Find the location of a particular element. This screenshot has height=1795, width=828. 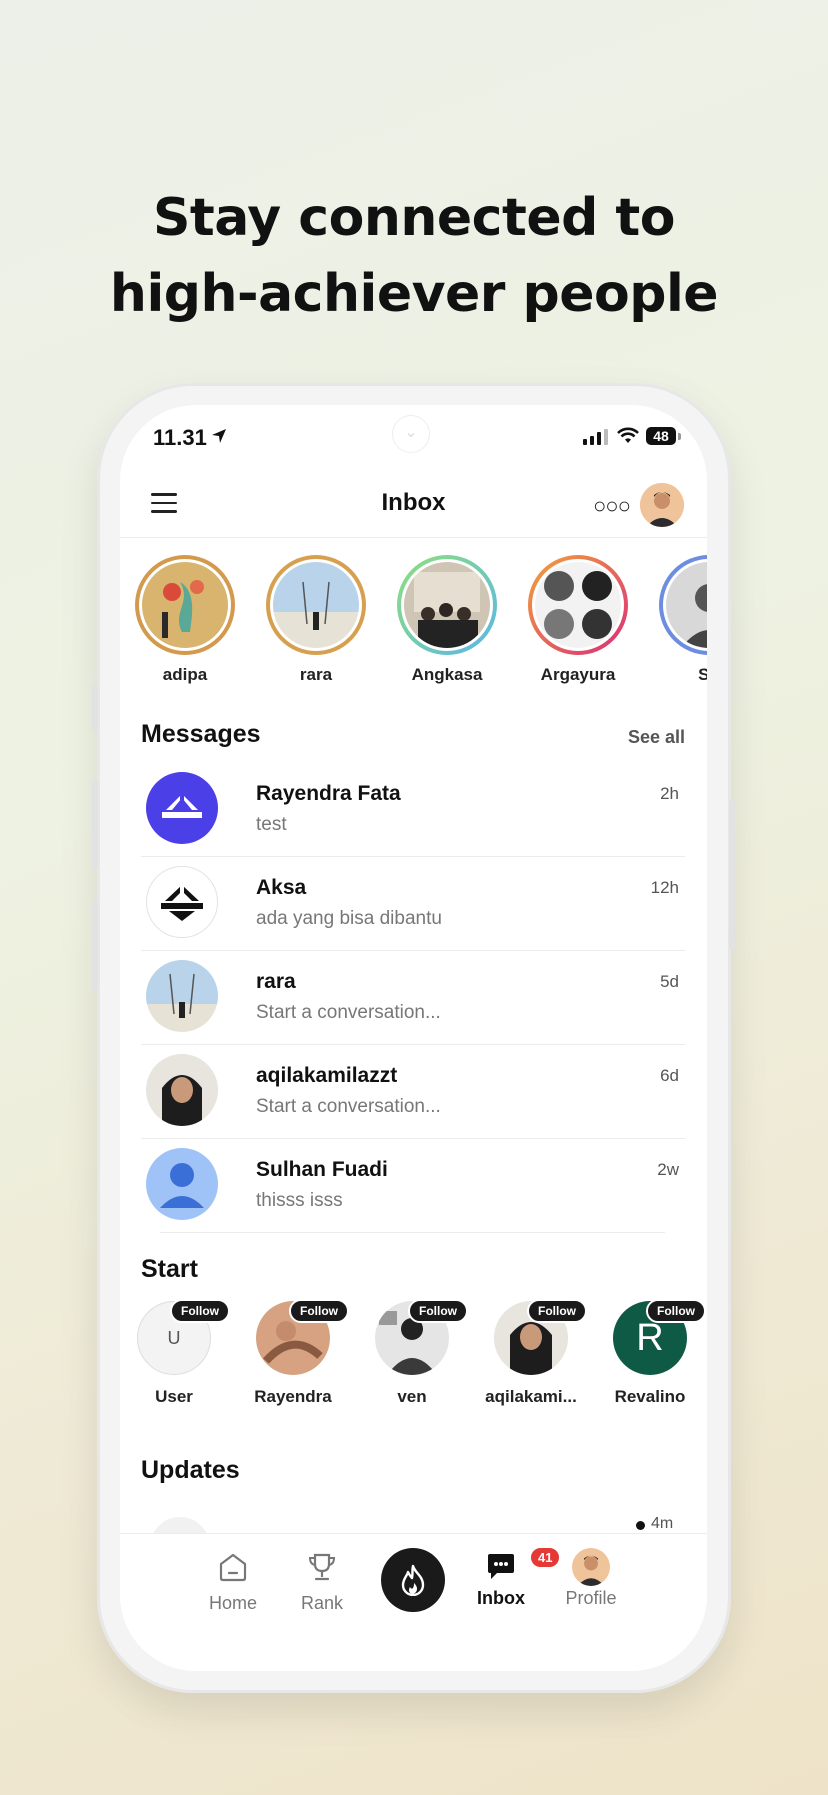

updates-title: Updates is located at coordinates (190, 1470).